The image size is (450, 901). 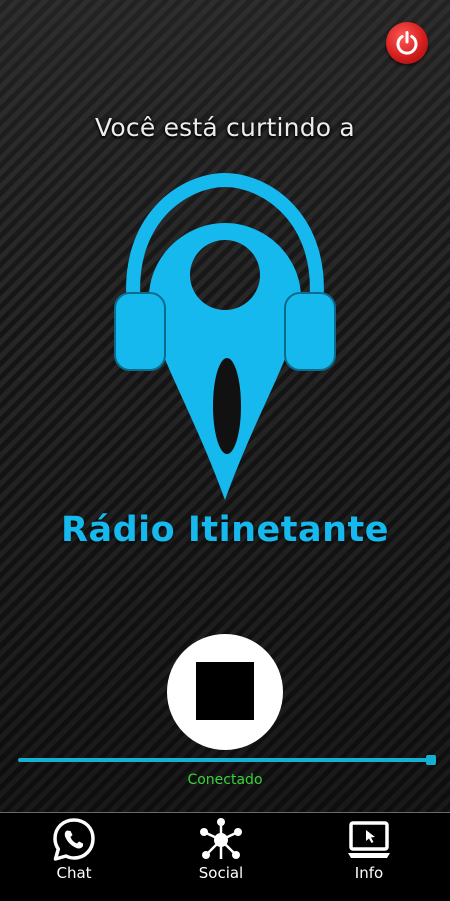 What do you see at coordinates (225, 780) in the screenshot?
I see `connection-status: Conectado` at bounding box center [225, 780].